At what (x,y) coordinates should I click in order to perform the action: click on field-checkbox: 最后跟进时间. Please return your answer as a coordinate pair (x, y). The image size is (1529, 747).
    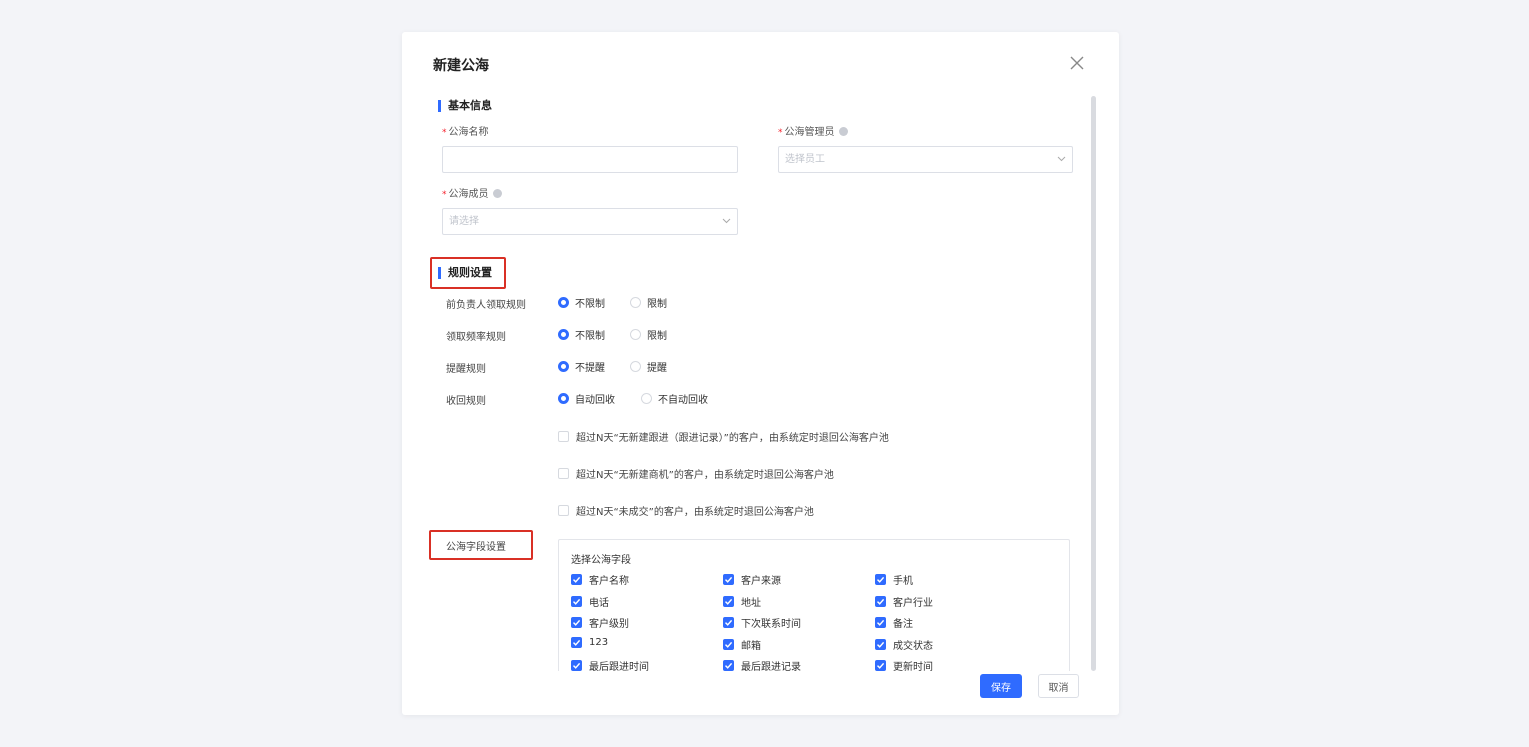
    Looking at the image, I should click on (610, 664).